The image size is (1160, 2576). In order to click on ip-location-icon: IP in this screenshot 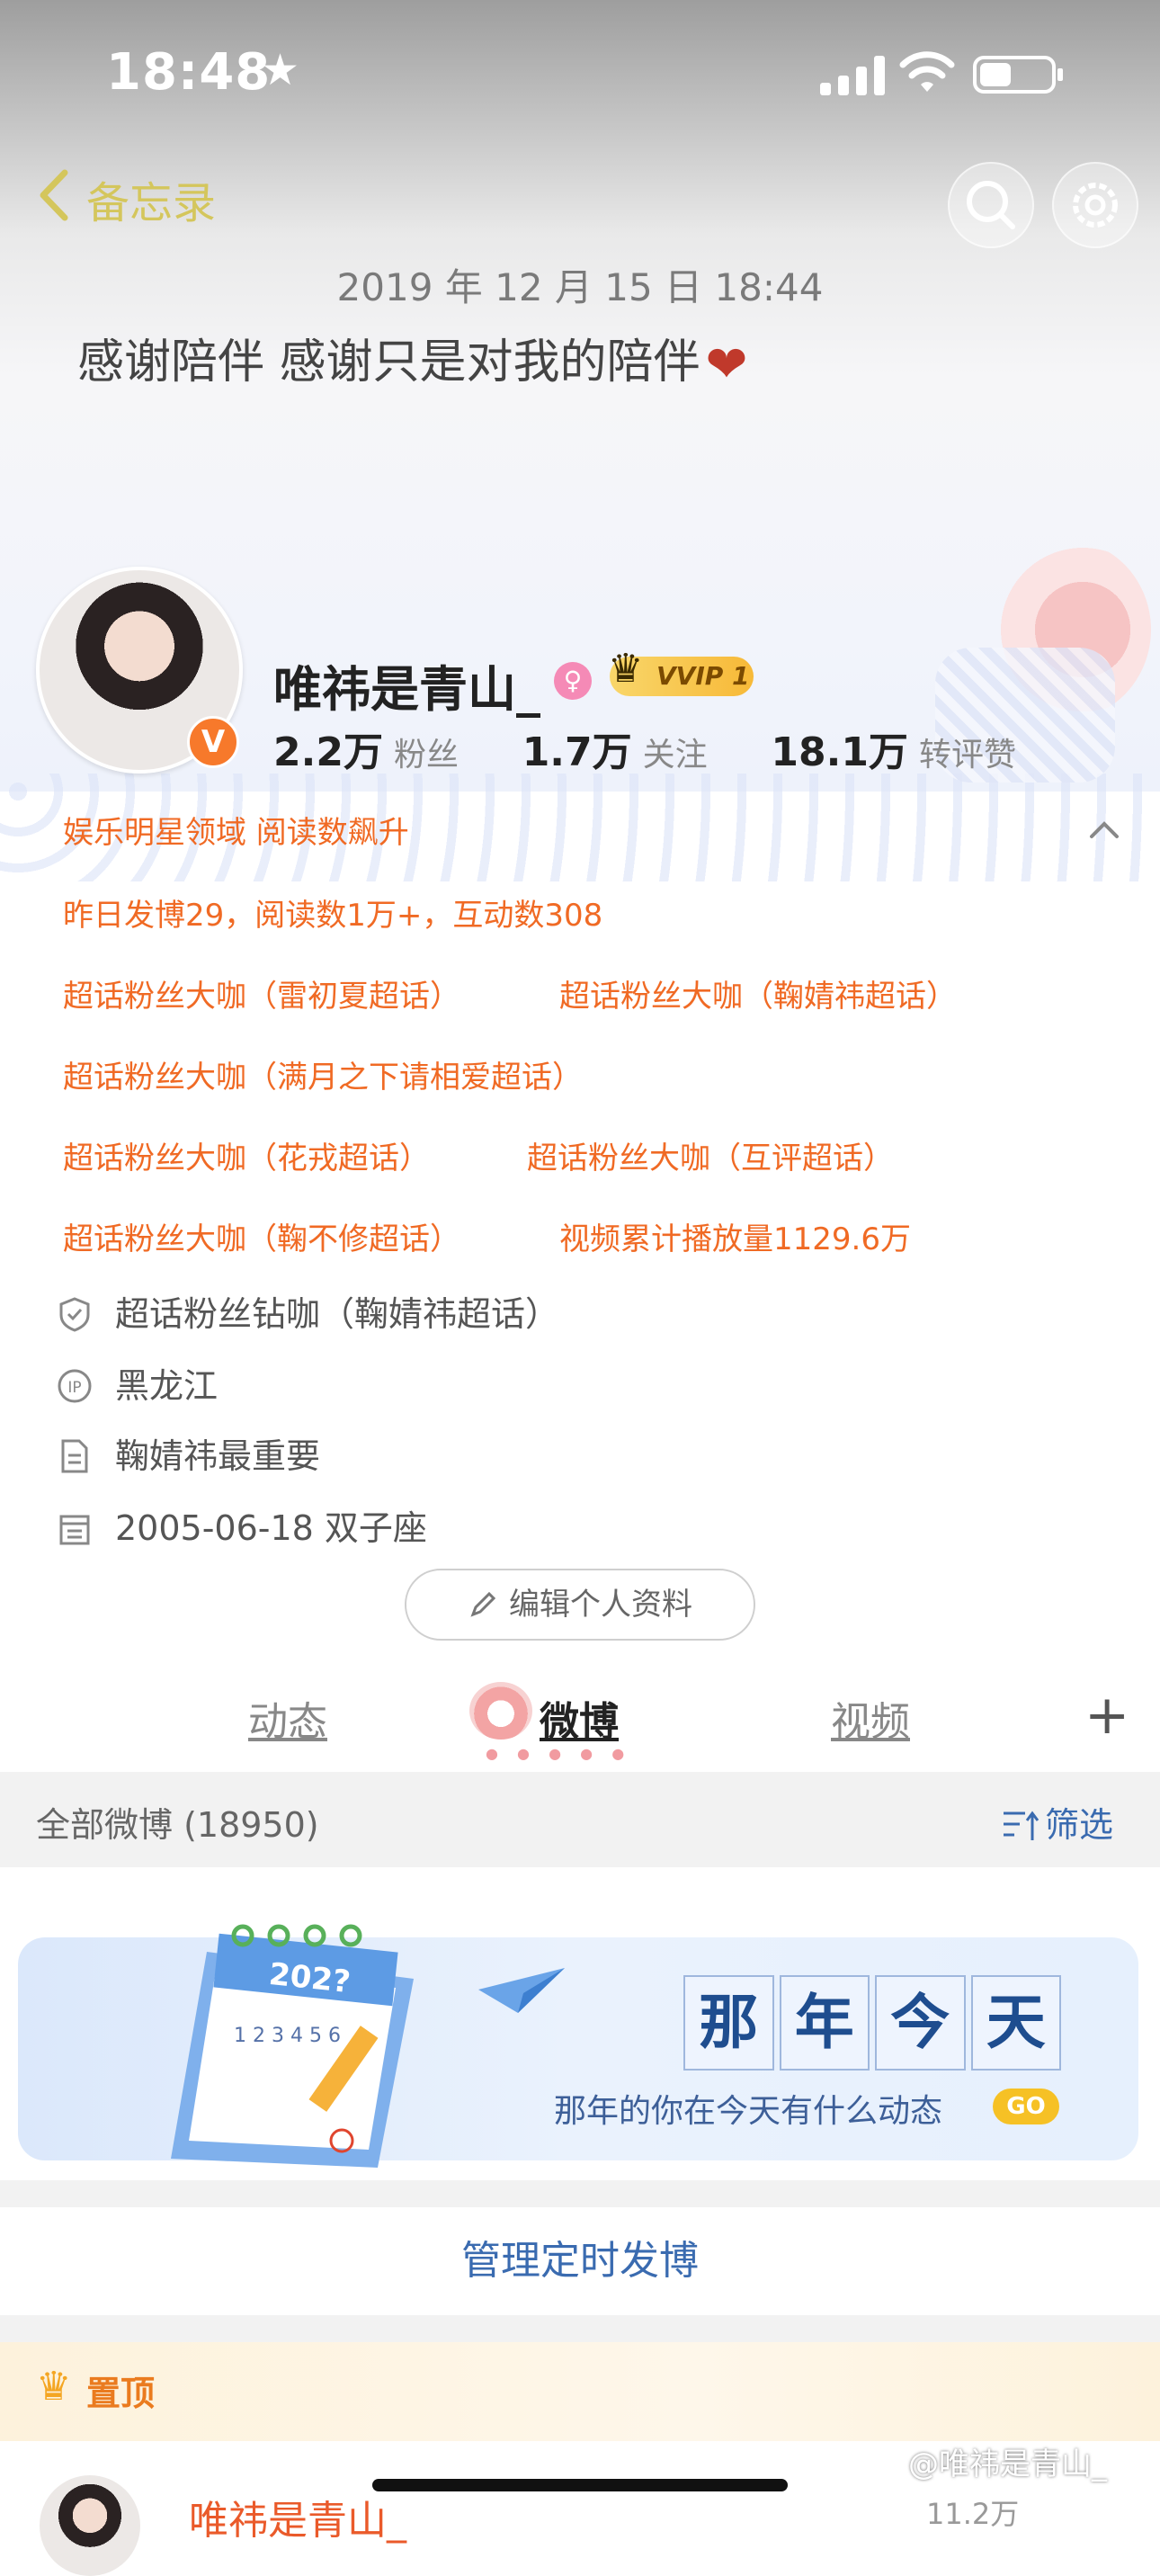, I will do `click(75, 1386)`.